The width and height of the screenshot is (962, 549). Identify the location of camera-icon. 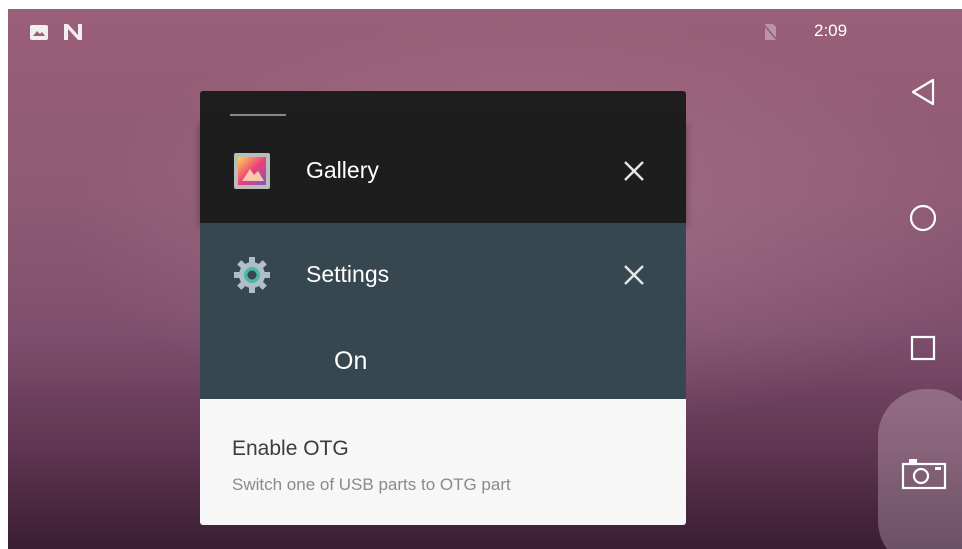
(924, 474).